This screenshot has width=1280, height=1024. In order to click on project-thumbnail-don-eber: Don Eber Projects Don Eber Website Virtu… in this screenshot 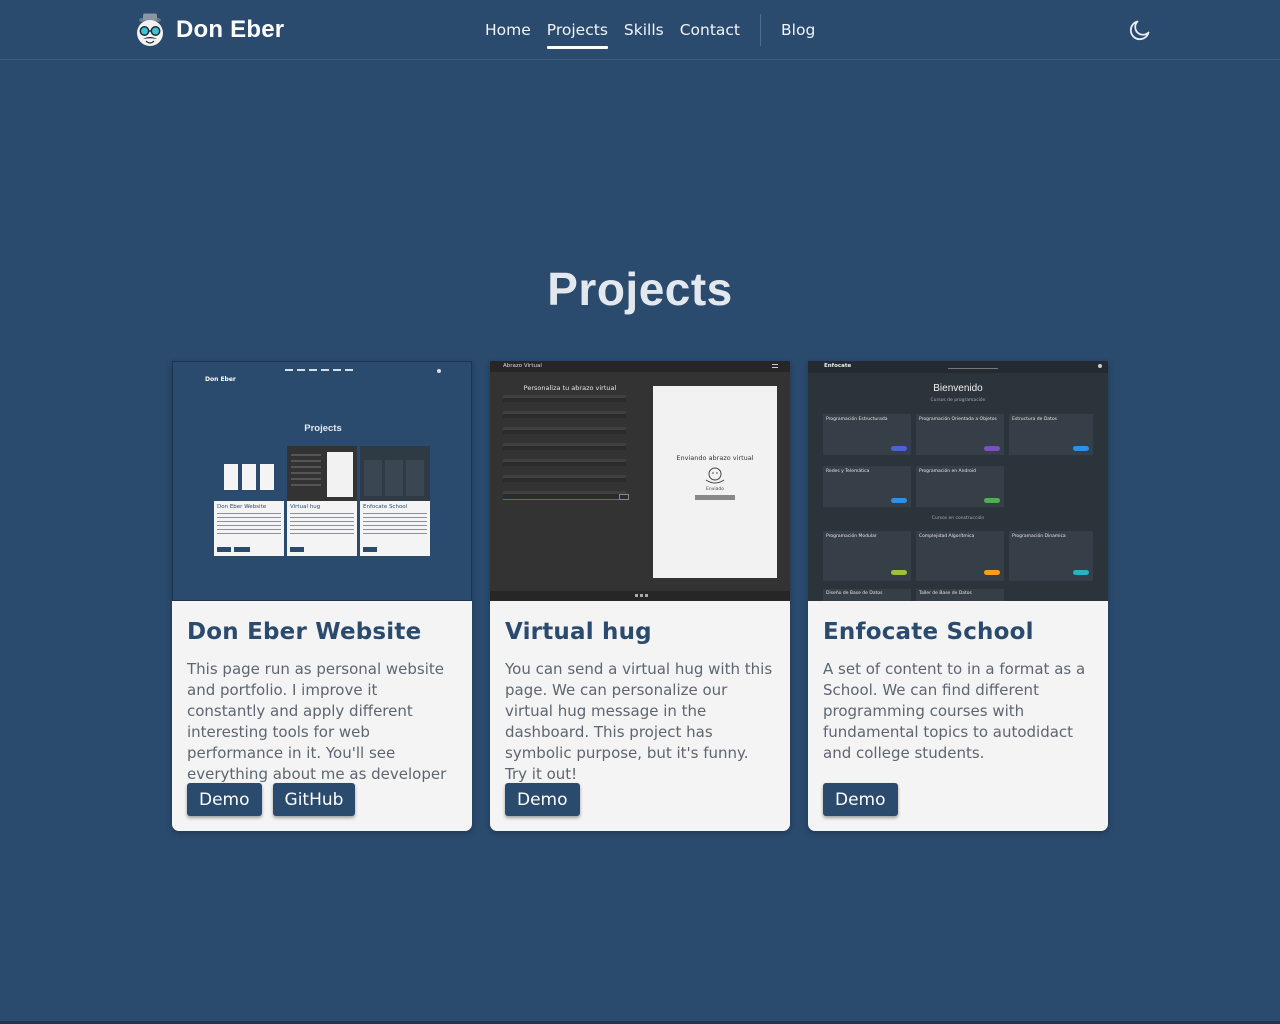, I will do `click(322, 481)`.